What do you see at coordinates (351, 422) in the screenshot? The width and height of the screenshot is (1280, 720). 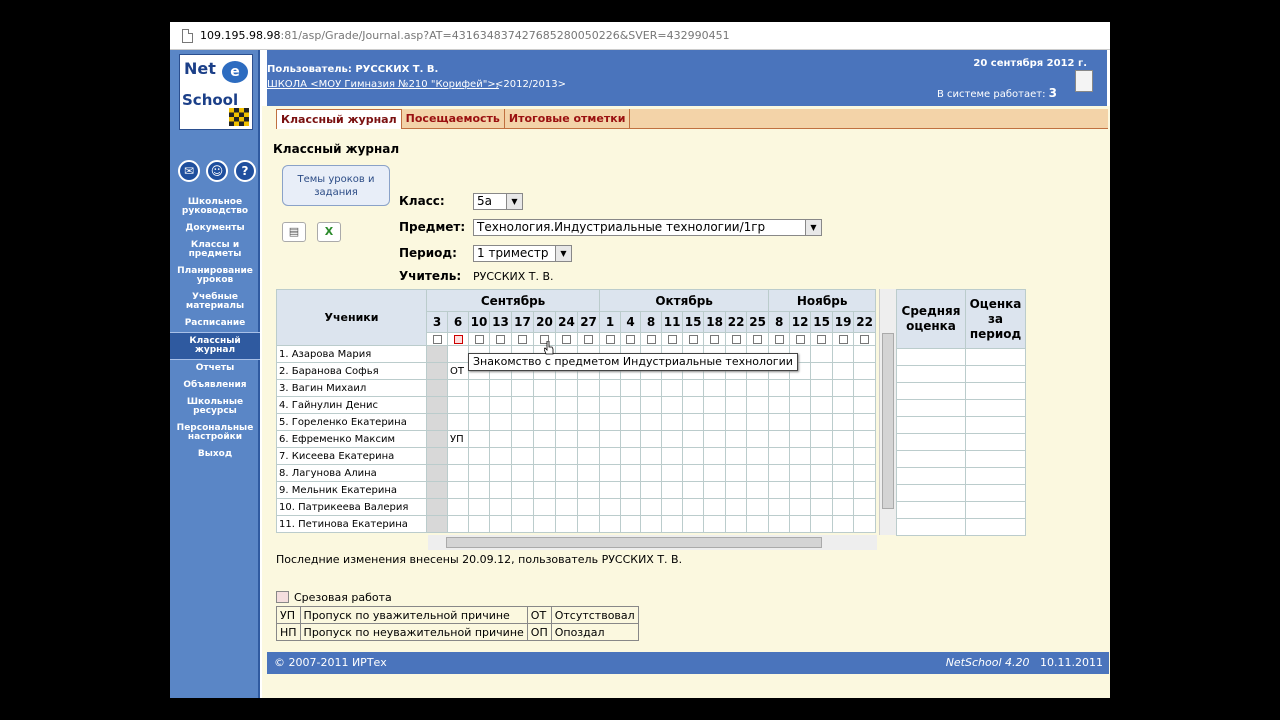 I see `student-name: 5. Гореленко Екатерина` at bounding box center [351, 422].